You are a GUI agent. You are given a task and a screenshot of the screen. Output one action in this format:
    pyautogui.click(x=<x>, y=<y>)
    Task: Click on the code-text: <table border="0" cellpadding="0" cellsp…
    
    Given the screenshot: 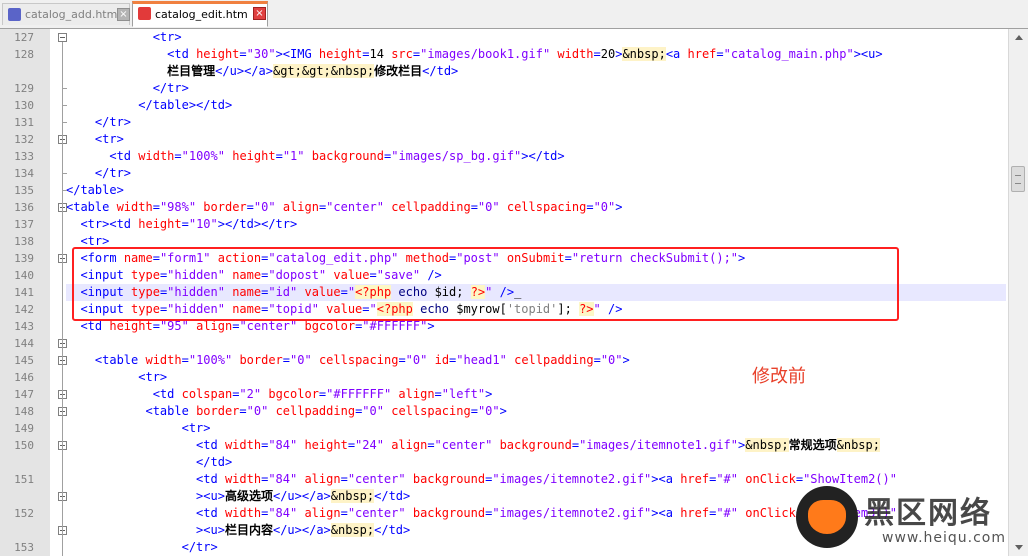 What is the action you would take?
    pyautogui.click(x=286, y=411)
    